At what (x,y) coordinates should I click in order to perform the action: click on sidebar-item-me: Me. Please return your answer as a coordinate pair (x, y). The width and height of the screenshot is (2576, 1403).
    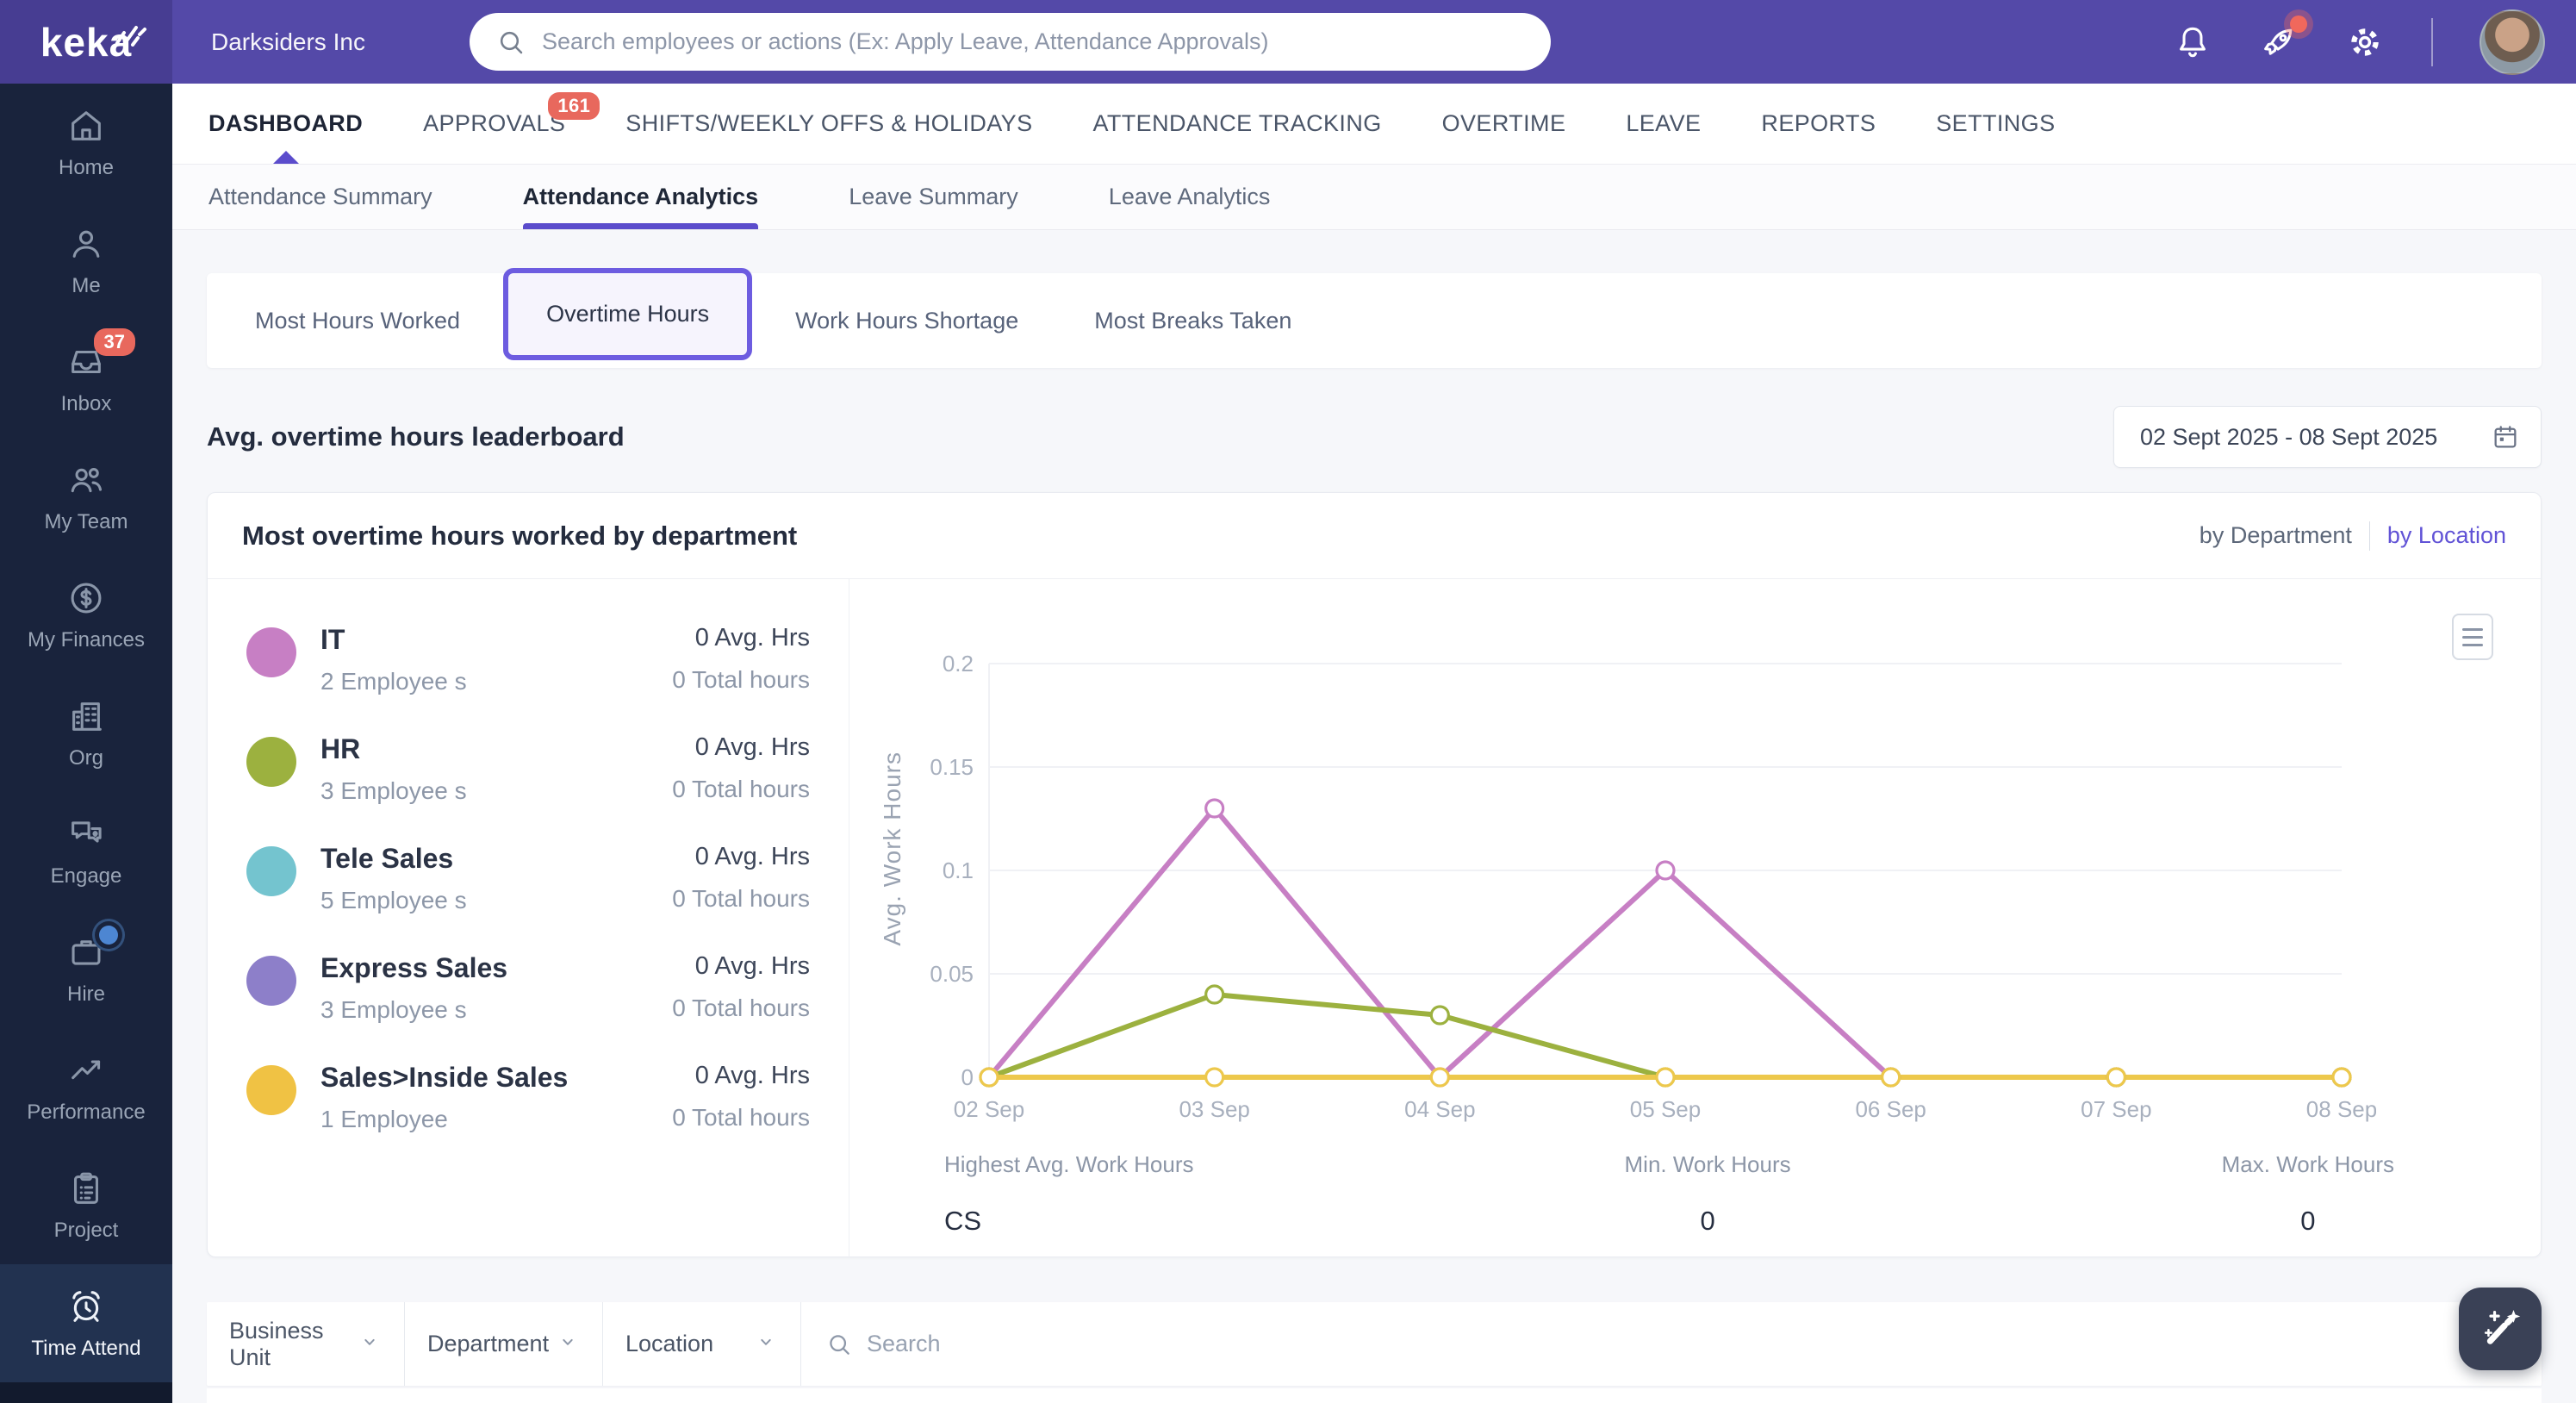
    Looking at the image, I should click on (86, 261).